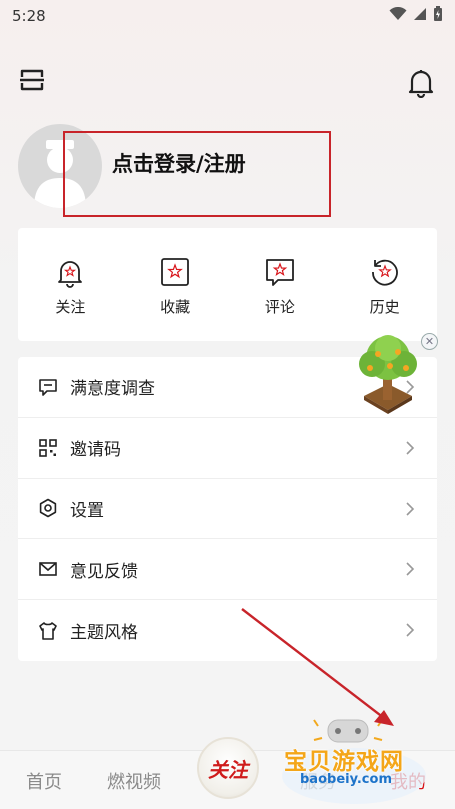  I want to click on status-icons, so click(416, 14).